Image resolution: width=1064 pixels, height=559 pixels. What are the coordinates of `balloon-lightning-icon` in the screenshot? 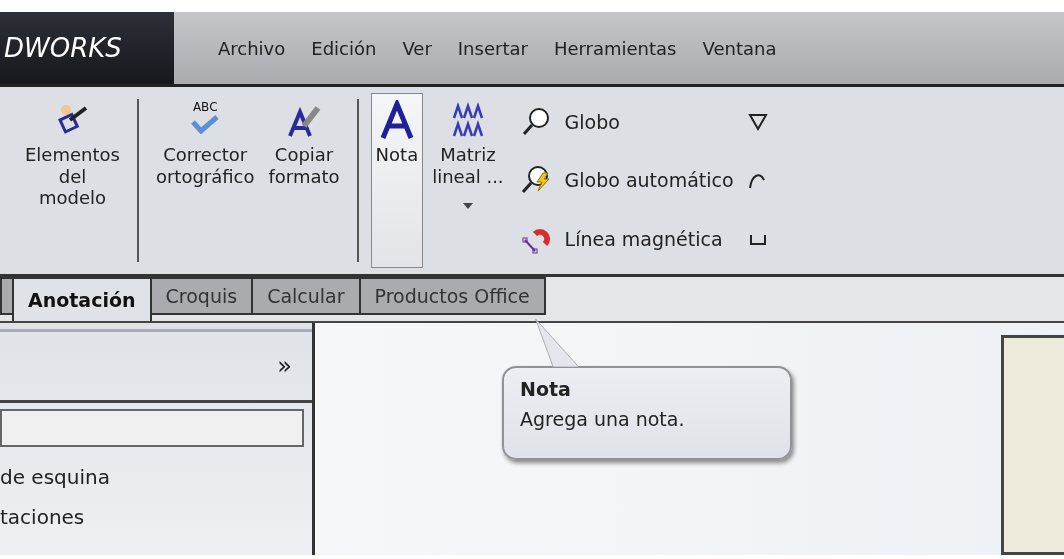 It's located at (535, 180).